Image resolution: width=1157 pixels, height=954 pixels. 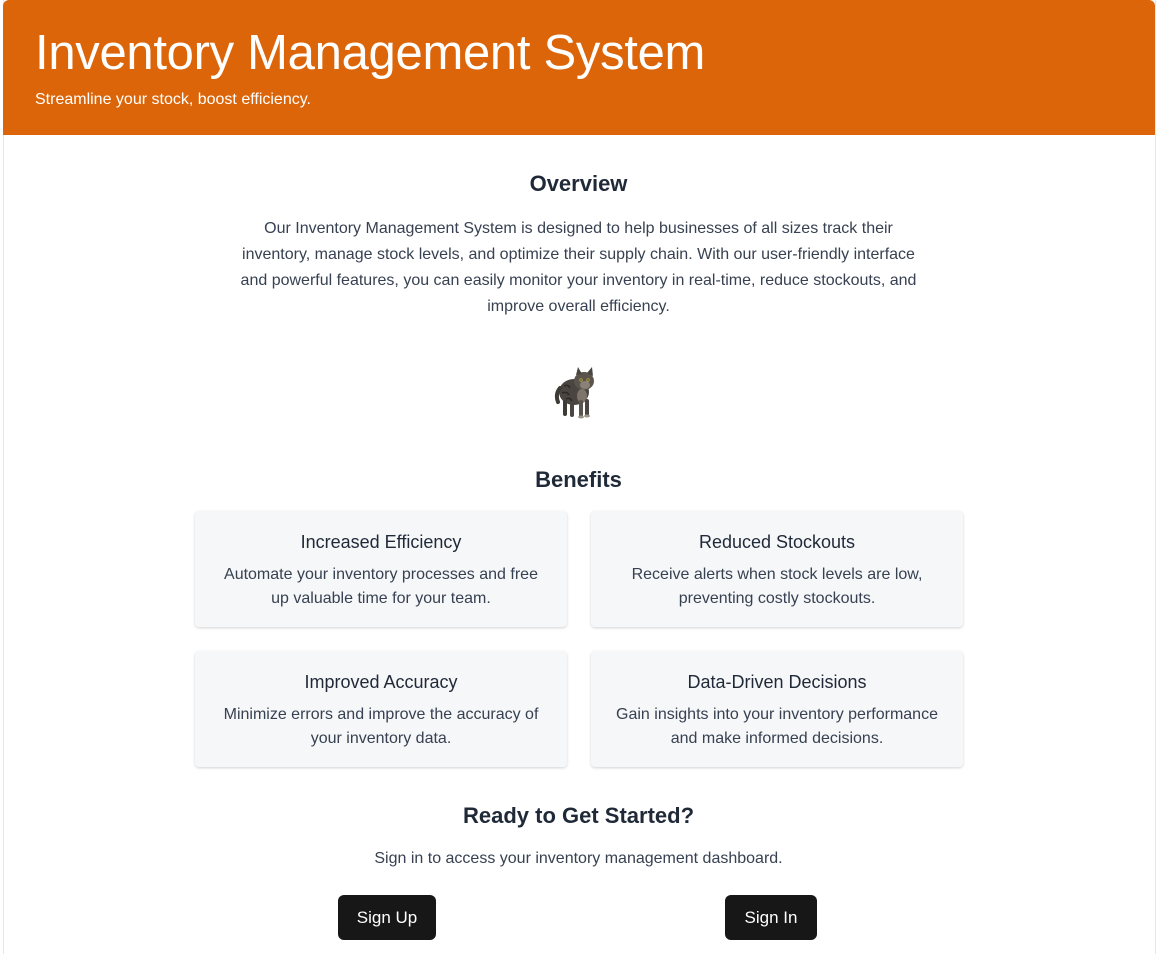 I want to click on page-title: Inventory Management System, so click(x=370, y=53).